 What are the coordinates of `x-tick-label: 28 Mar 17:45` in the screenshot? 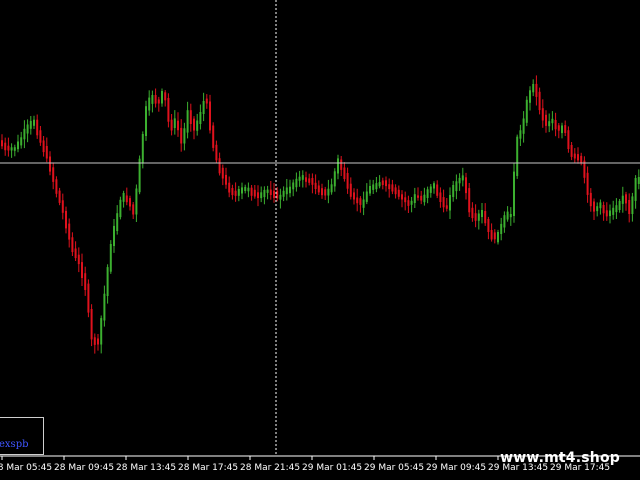 It's located at (208, 468).